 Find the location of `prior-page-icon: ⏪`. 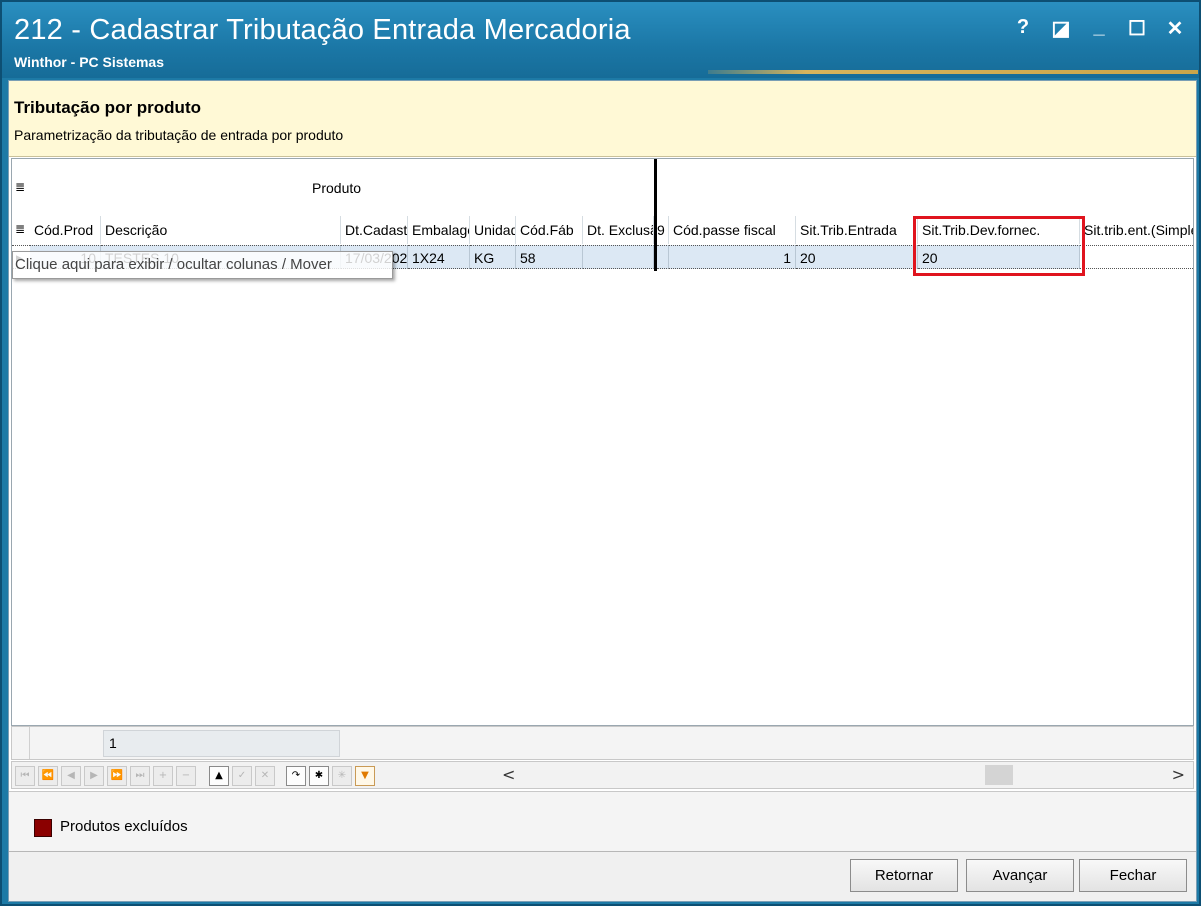

prior-page-icon: ⏪ is located at coordinates (48, 776).